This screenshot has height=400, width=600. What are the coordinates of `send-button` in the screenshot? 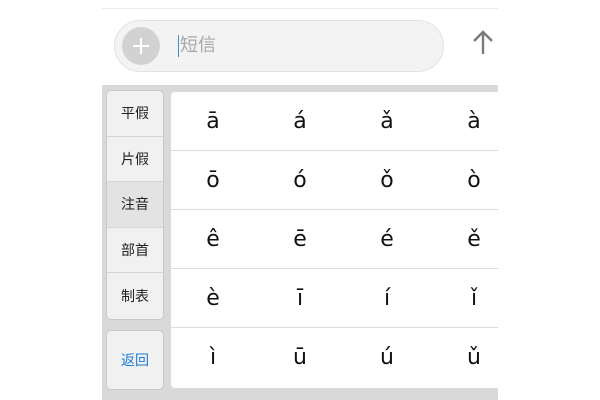 It's located at (483, 43).